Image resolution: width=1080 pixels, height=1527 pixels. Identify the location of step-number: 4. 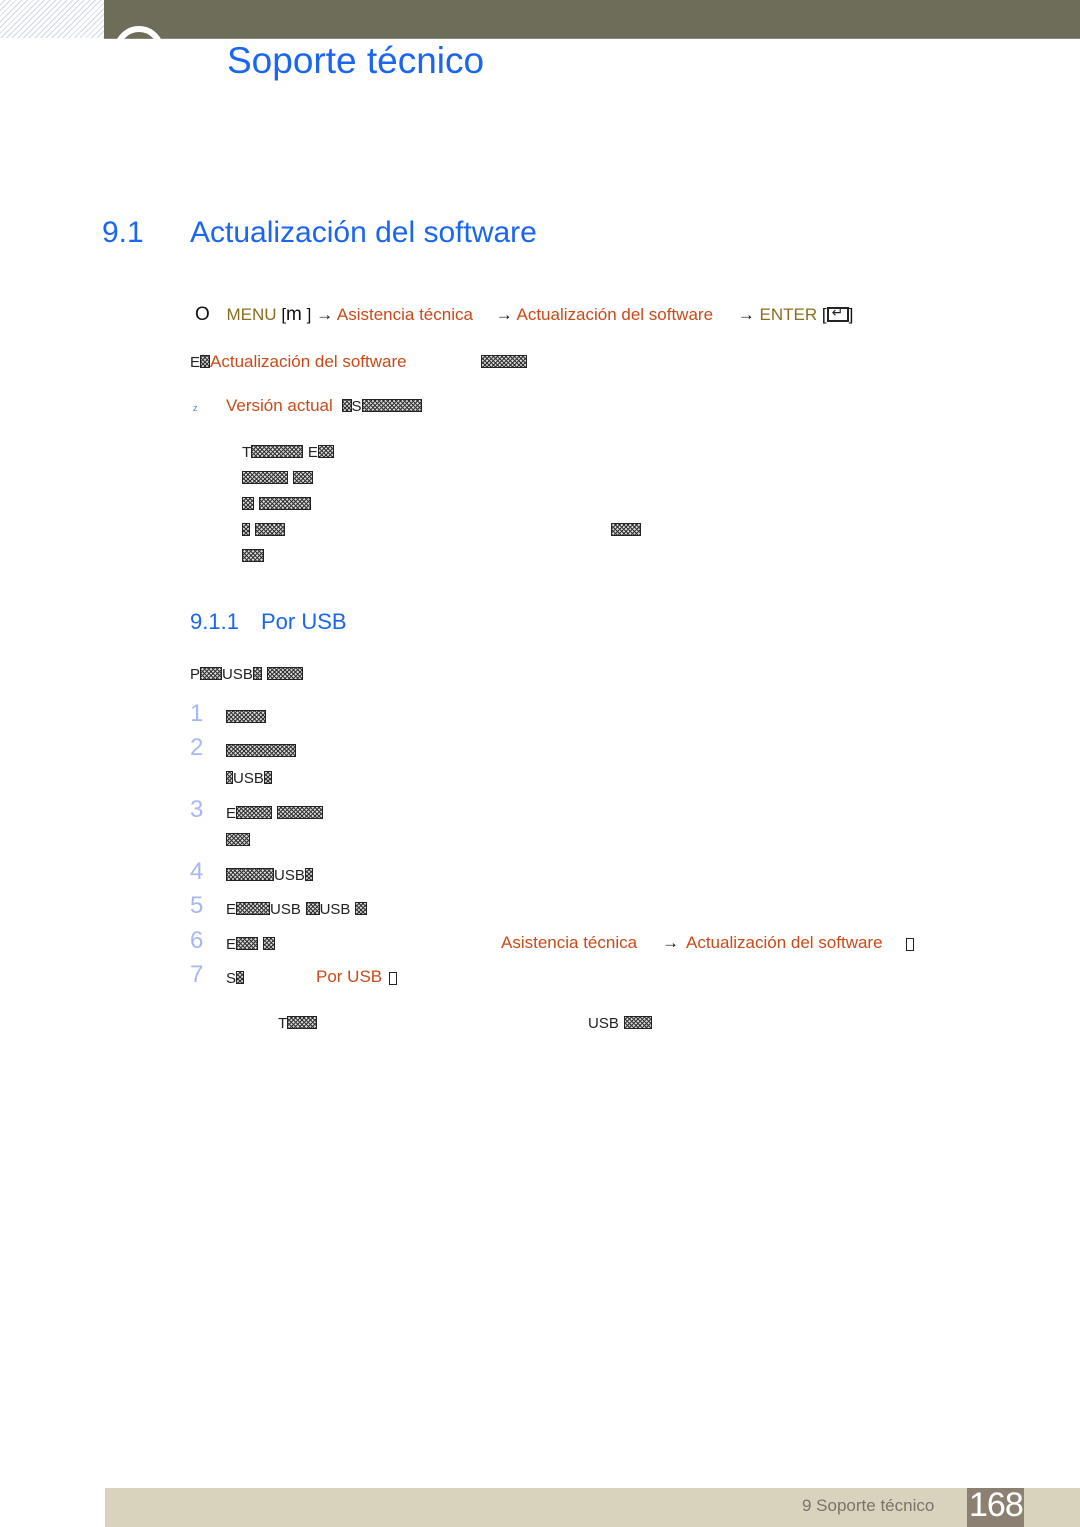
(197, 871).